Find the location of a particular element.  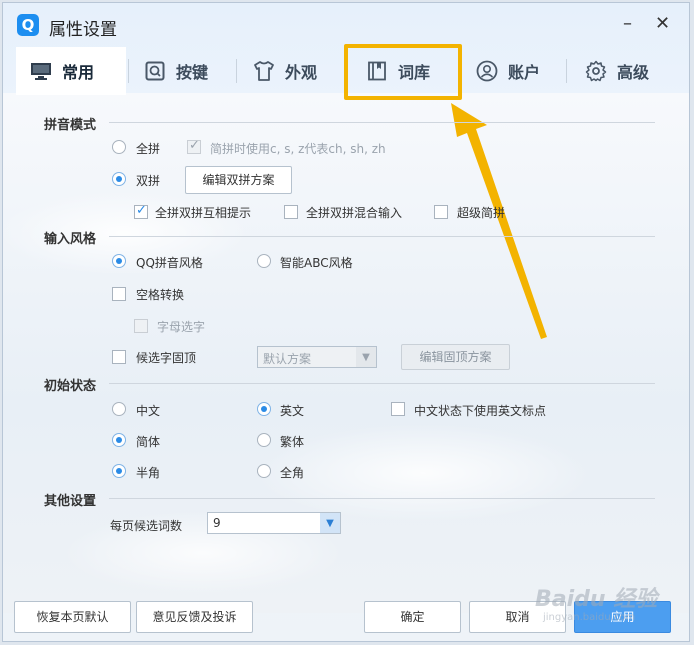

edit-double-pinyin-button: 编辑双拼方案 is located at coordinates (238, 180).